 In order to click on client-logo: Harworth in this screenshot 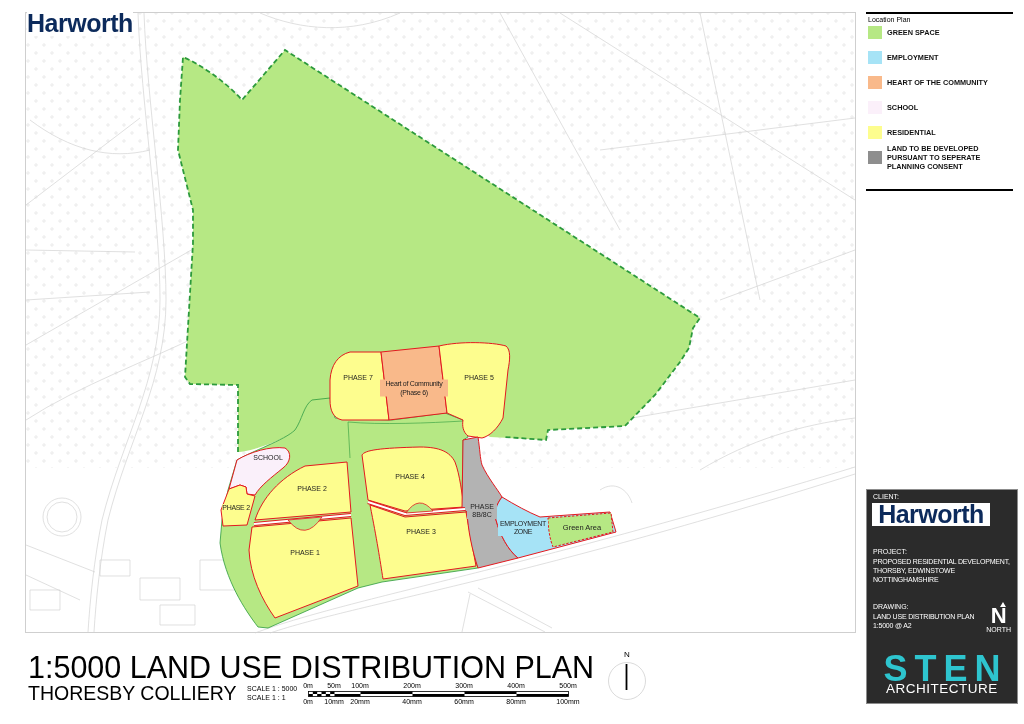, I will do `click(931, 514)`.